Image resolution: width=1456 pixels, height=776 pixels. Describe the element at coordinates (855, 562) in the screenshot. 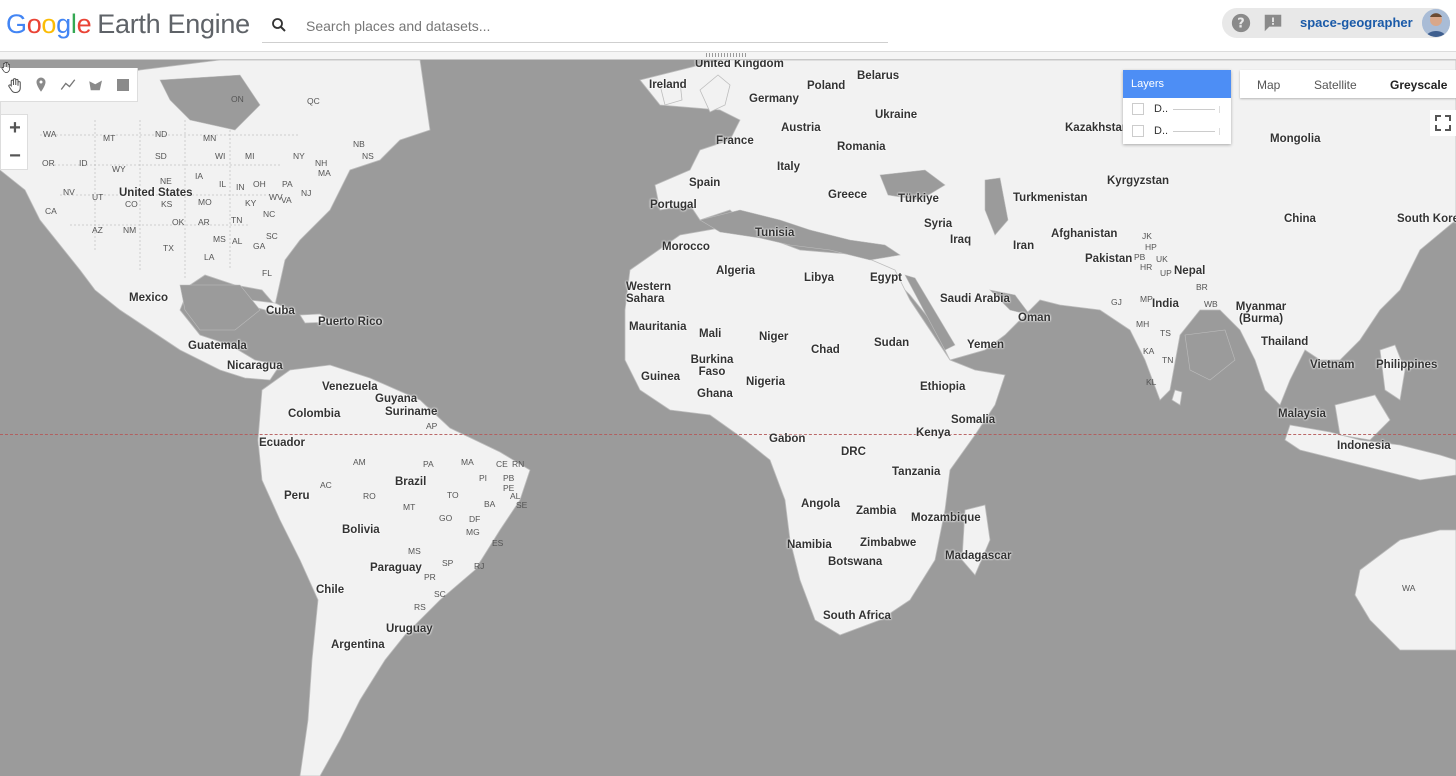

I see `map-label-country: Botswana` at that location.